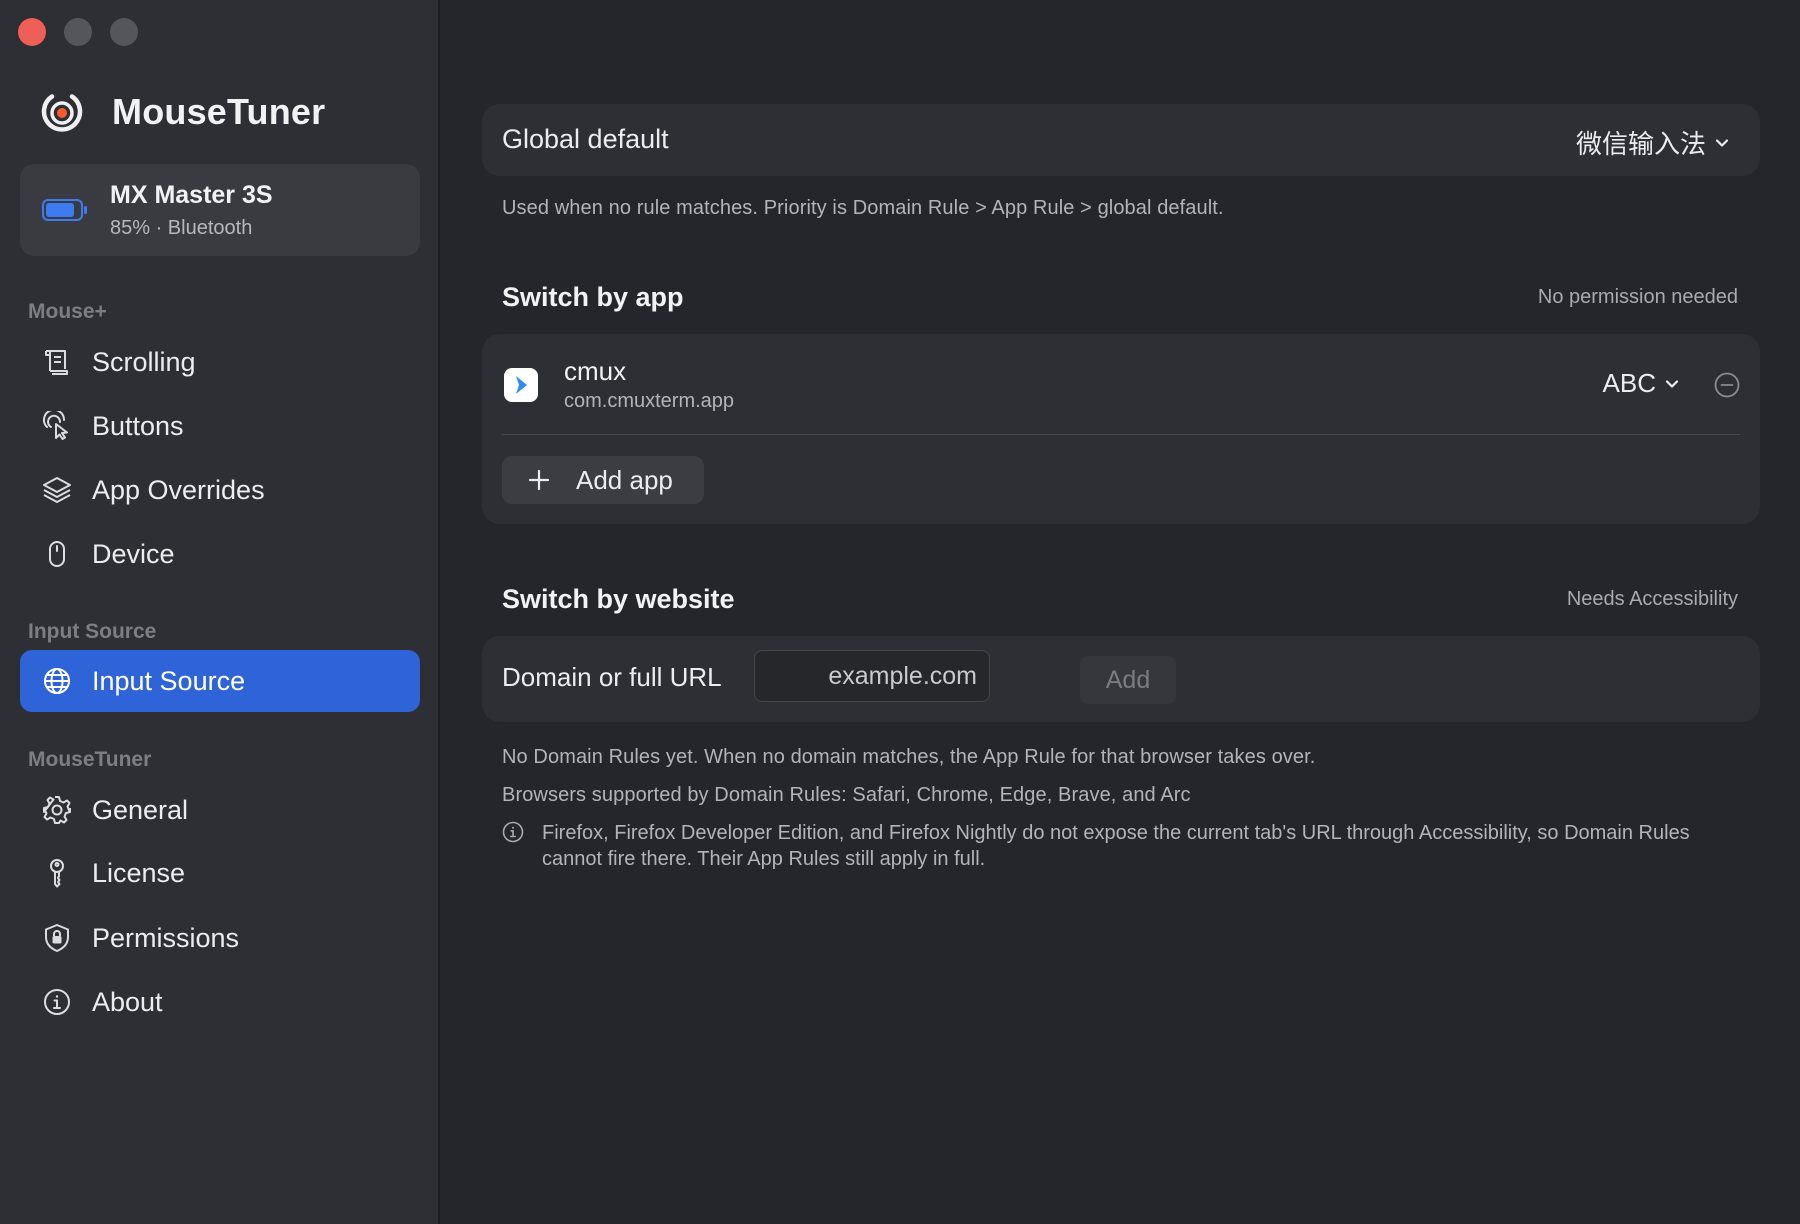 The height and width of the screenshot is (1224, 1800). Describe the element at coordinates (90, 759) in the screenshot. I see `sidebar-section-mousetuner: MouseTuner` at that location.